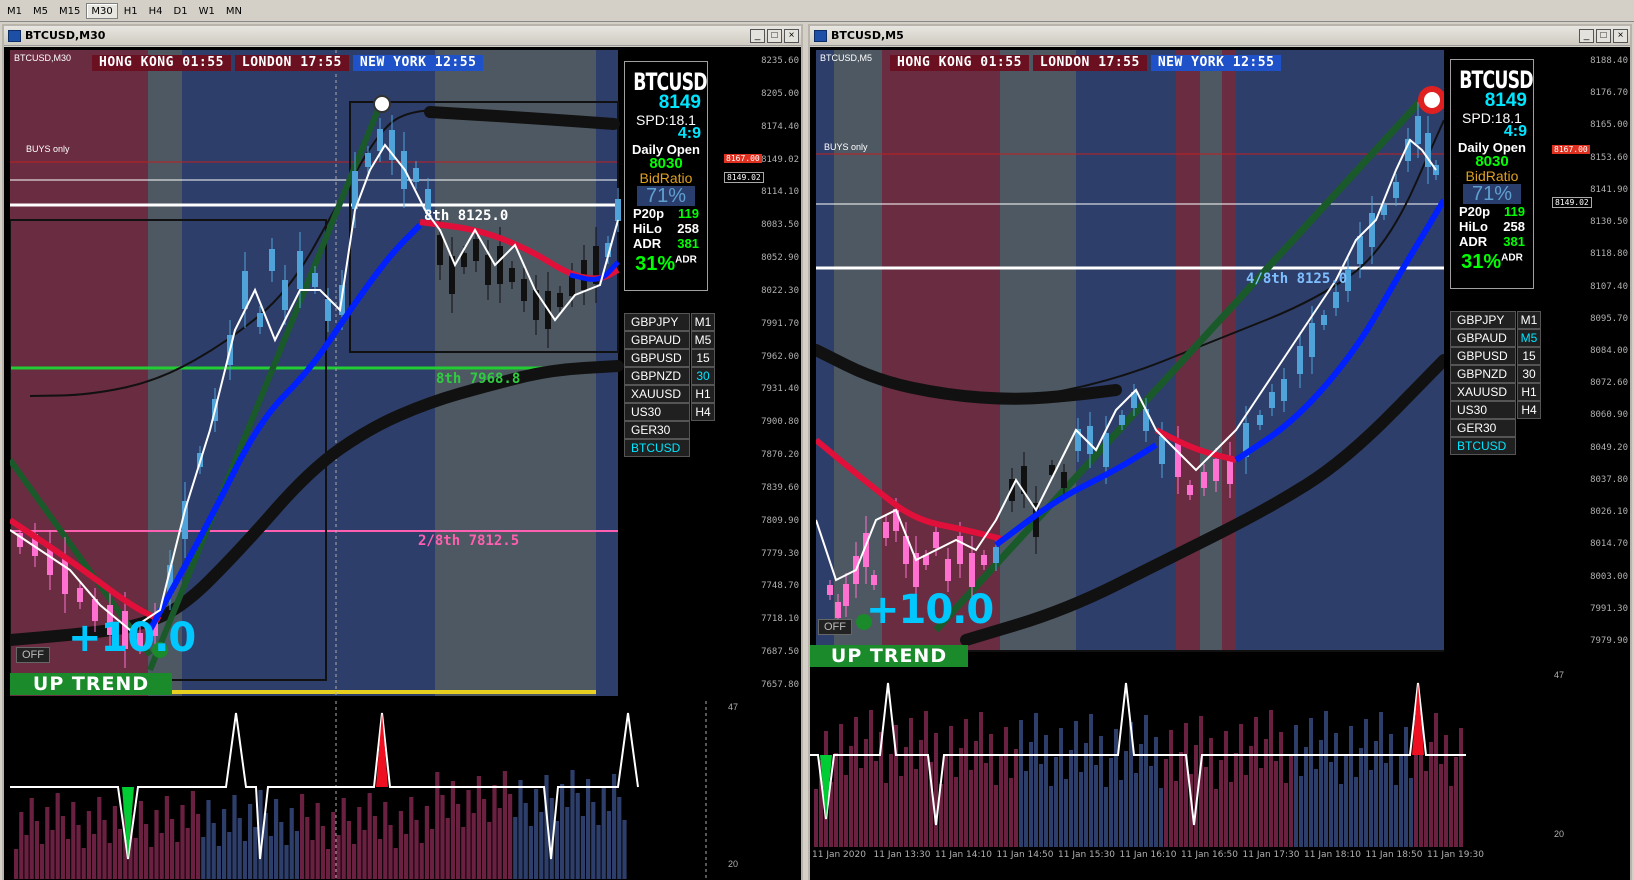 The image size is (1634, 880). I want to click on timeframe-button-d1: D1, so click(181, 11).